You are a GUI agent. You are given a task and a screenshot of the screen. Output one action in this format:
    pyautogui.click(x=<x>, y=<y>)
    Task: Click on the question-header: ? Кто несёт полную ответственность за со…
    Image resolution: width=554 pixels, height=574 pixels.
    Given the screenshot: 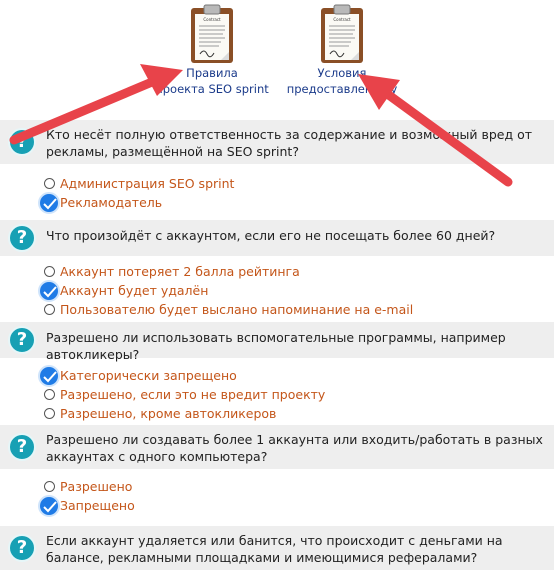 What is the action you would take?
    pyautogui.click(x=277, y=142)
    